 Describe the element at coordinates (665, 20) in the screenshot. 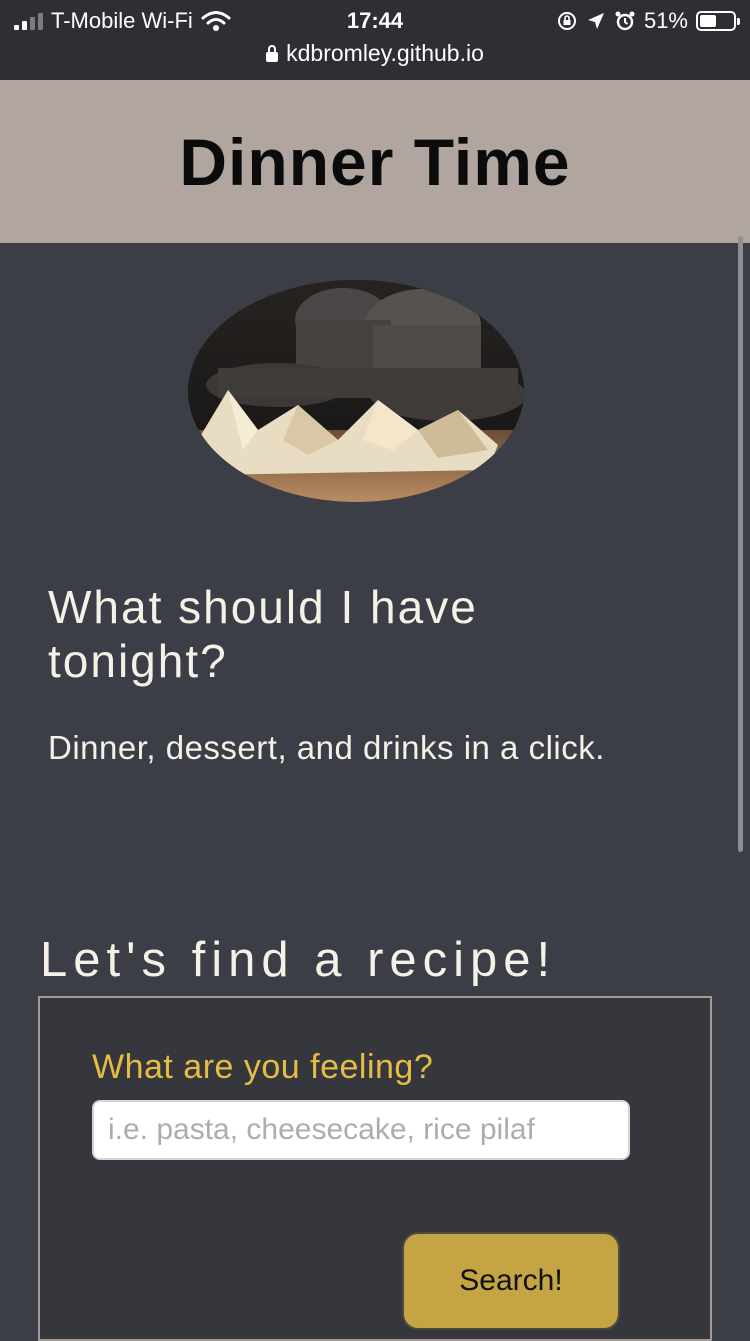

I see `battery-percent: 51%` at that location.